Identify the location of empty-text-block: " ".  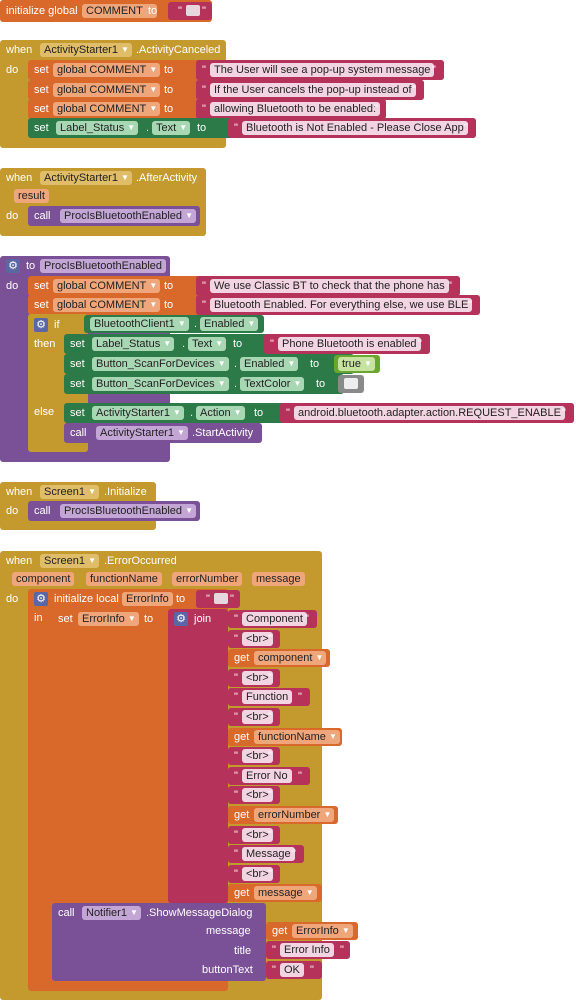
(190, 11).